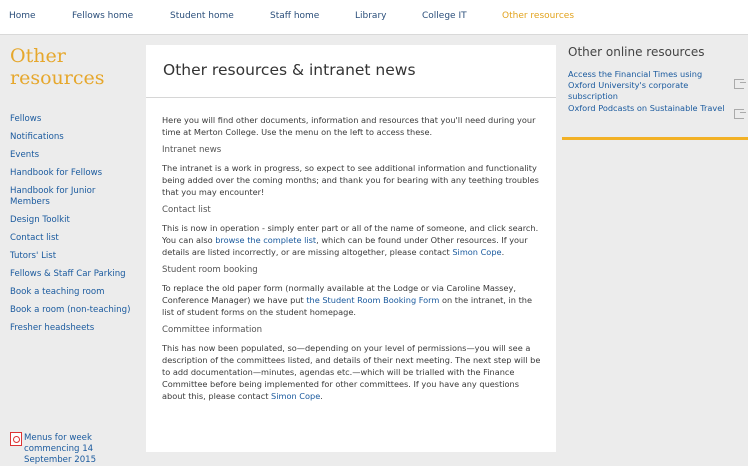 This screenshot has width=748, height=466. What do you see at coordinates (265, 240) in the screenshot?
I see `browse-complete-list-link: browse the complete list` at bounding box center [265, 240].